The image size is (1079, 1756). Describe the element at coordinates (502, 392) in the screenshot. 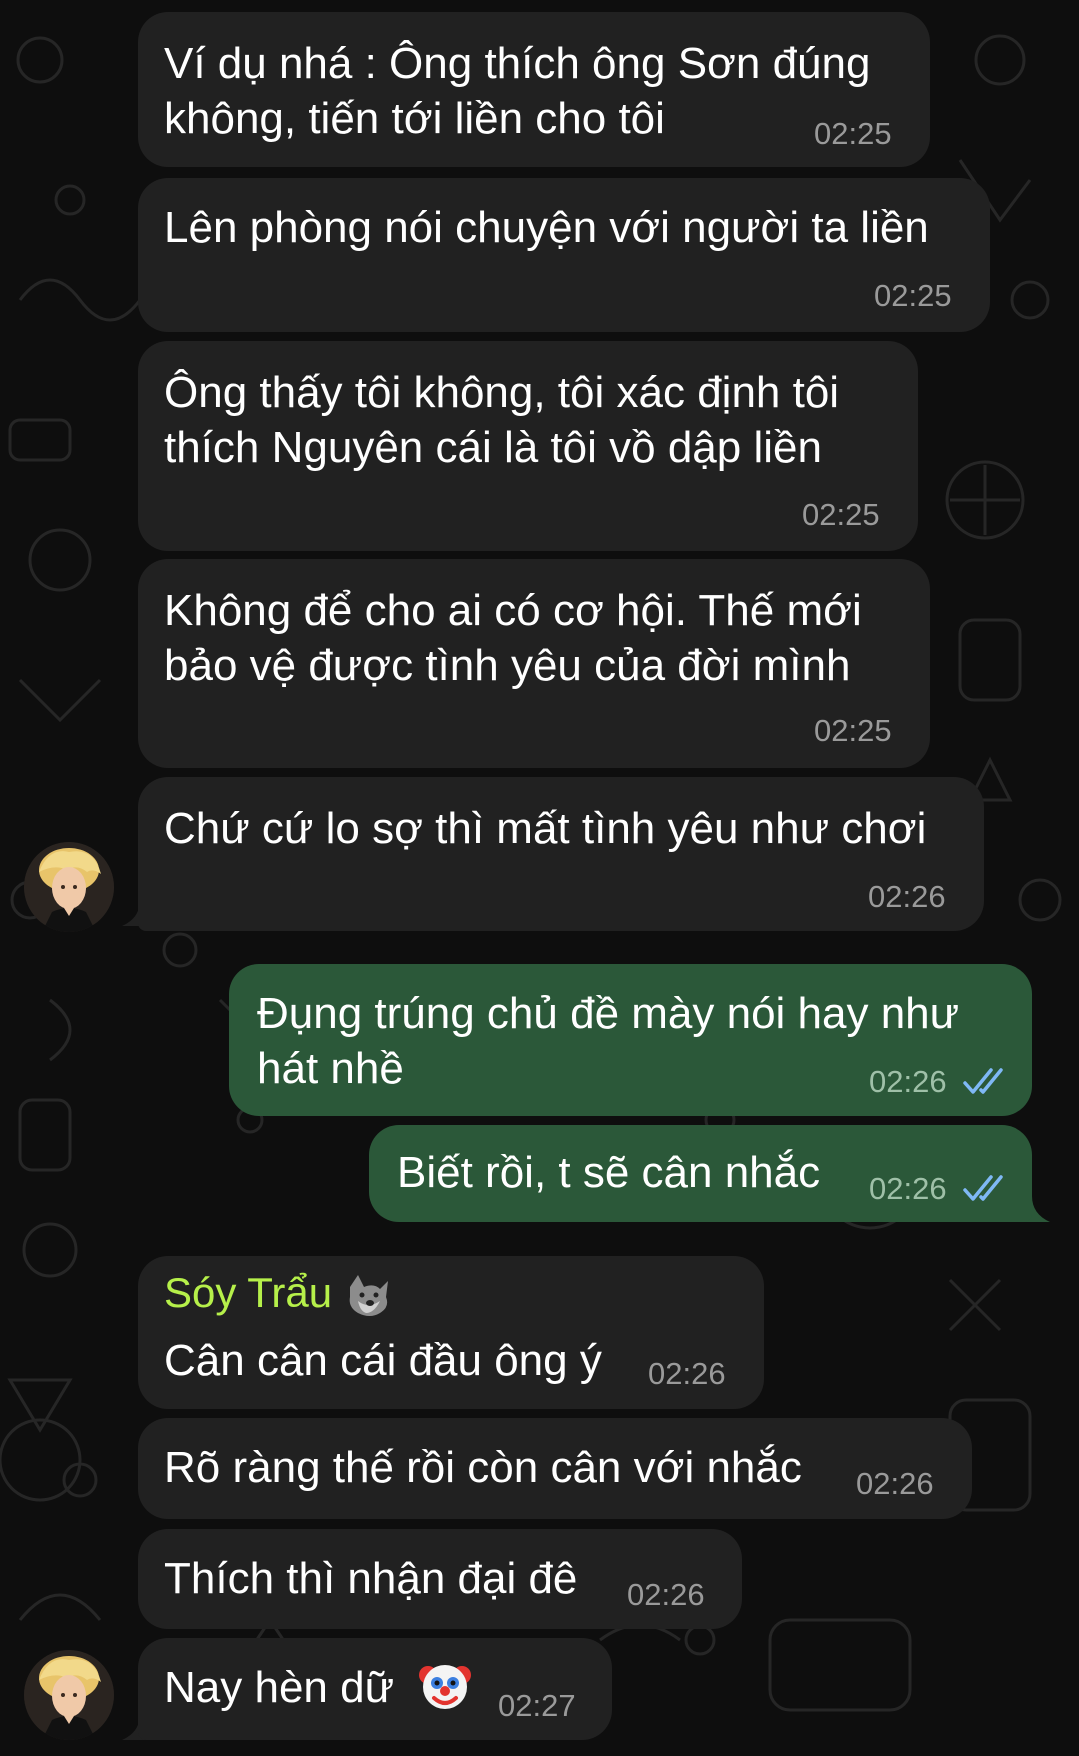

I see `message-text-line: Ông thấy tôi không, tôi xác định tôi` at that location.